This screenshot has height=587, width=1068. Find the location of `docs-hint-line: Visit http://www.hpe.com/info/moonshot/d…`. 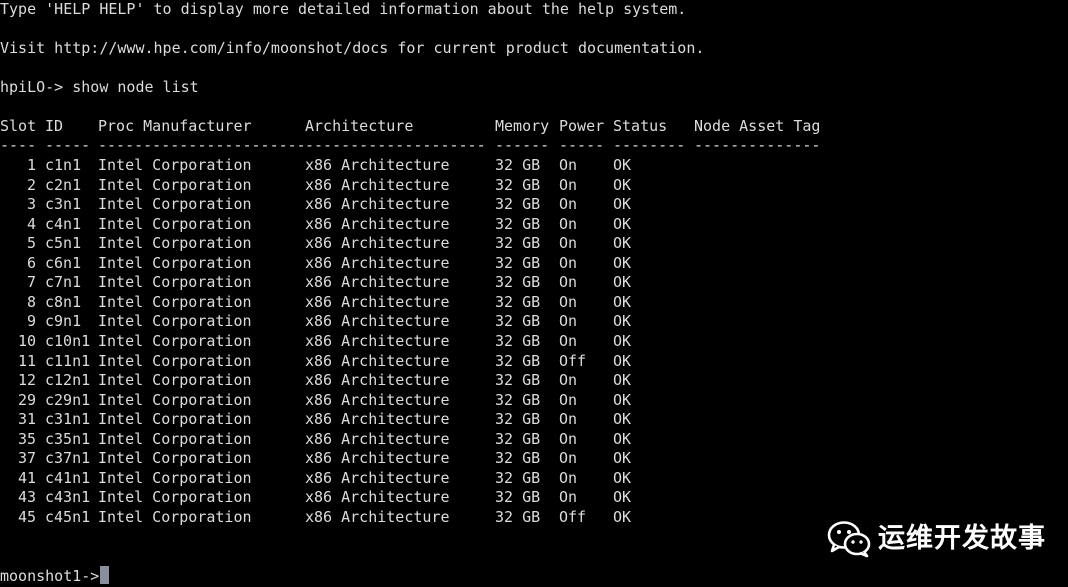

docs-hint-line: Visit http://www.hpe.com/info/moonshot/d… is located at coordinates (352, 48).